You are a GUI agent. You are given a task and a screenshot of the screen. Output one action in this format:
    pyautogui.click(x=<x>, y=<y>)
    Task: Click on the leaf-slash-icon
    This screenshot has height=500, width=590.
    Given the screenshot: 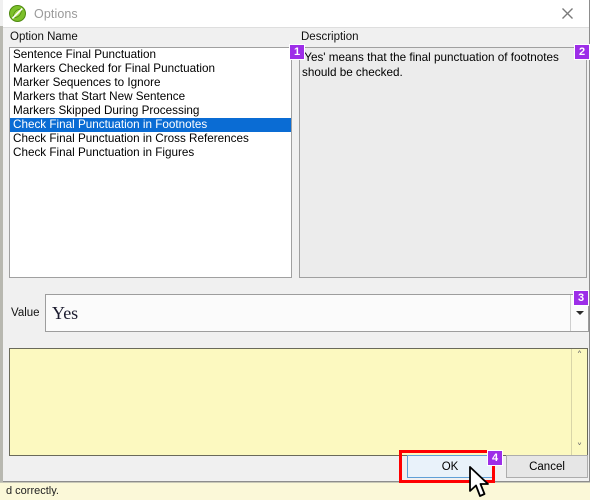 What is the action you would take?
    pyautogui.click(x=17, y=13)
    